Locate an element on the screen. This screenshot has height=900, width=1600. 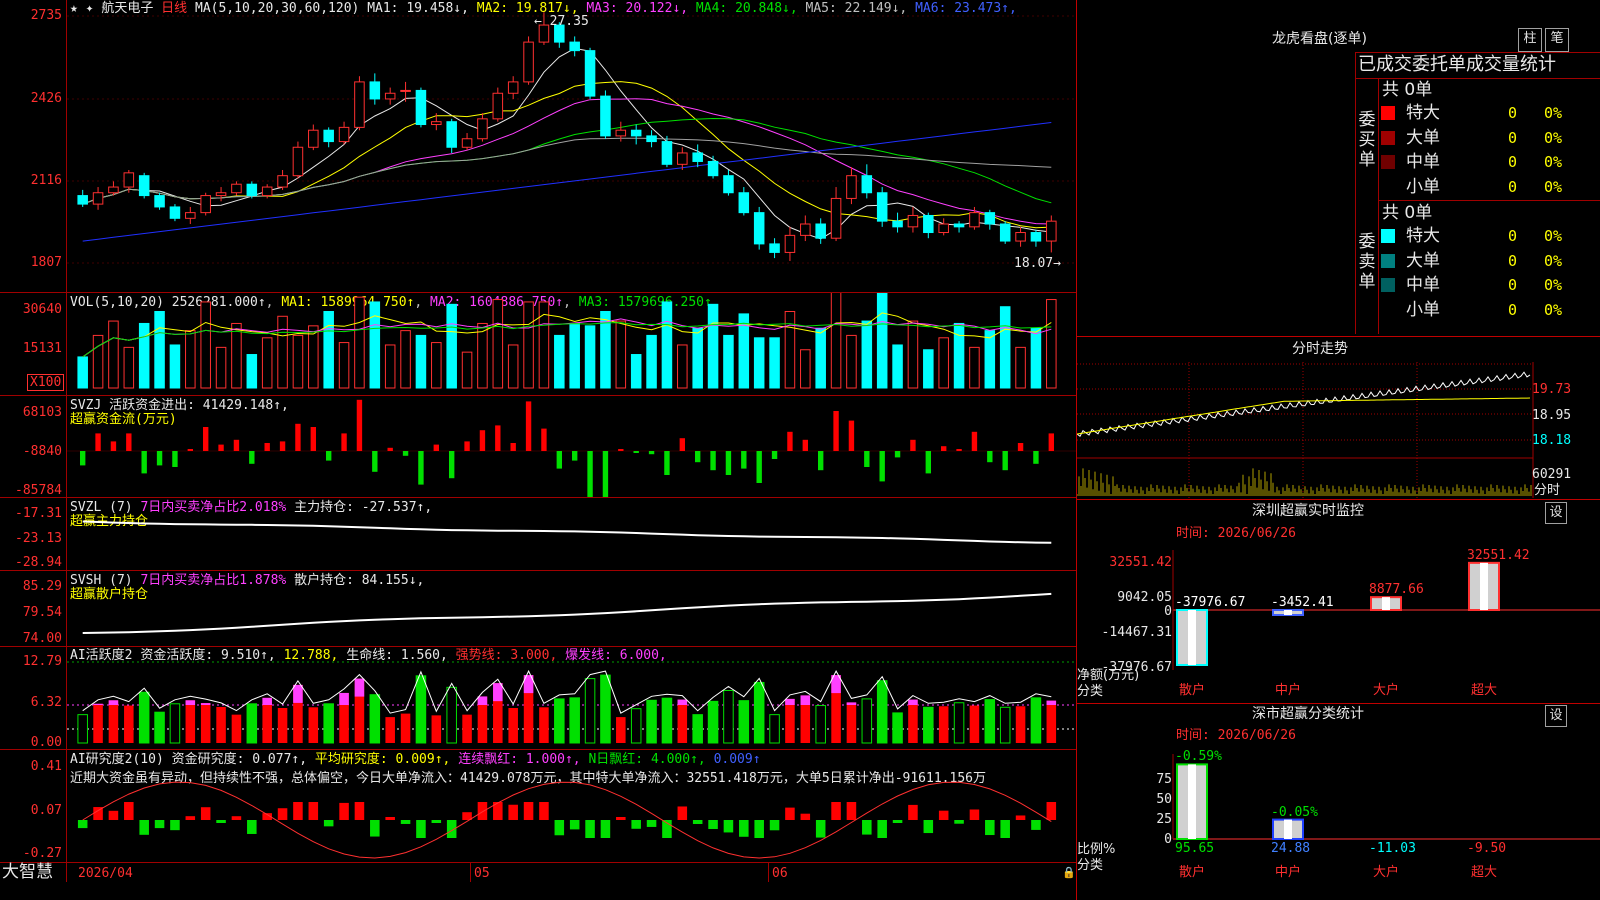
sell-row-count-3: 0 is located at coordinates (1513, 309).